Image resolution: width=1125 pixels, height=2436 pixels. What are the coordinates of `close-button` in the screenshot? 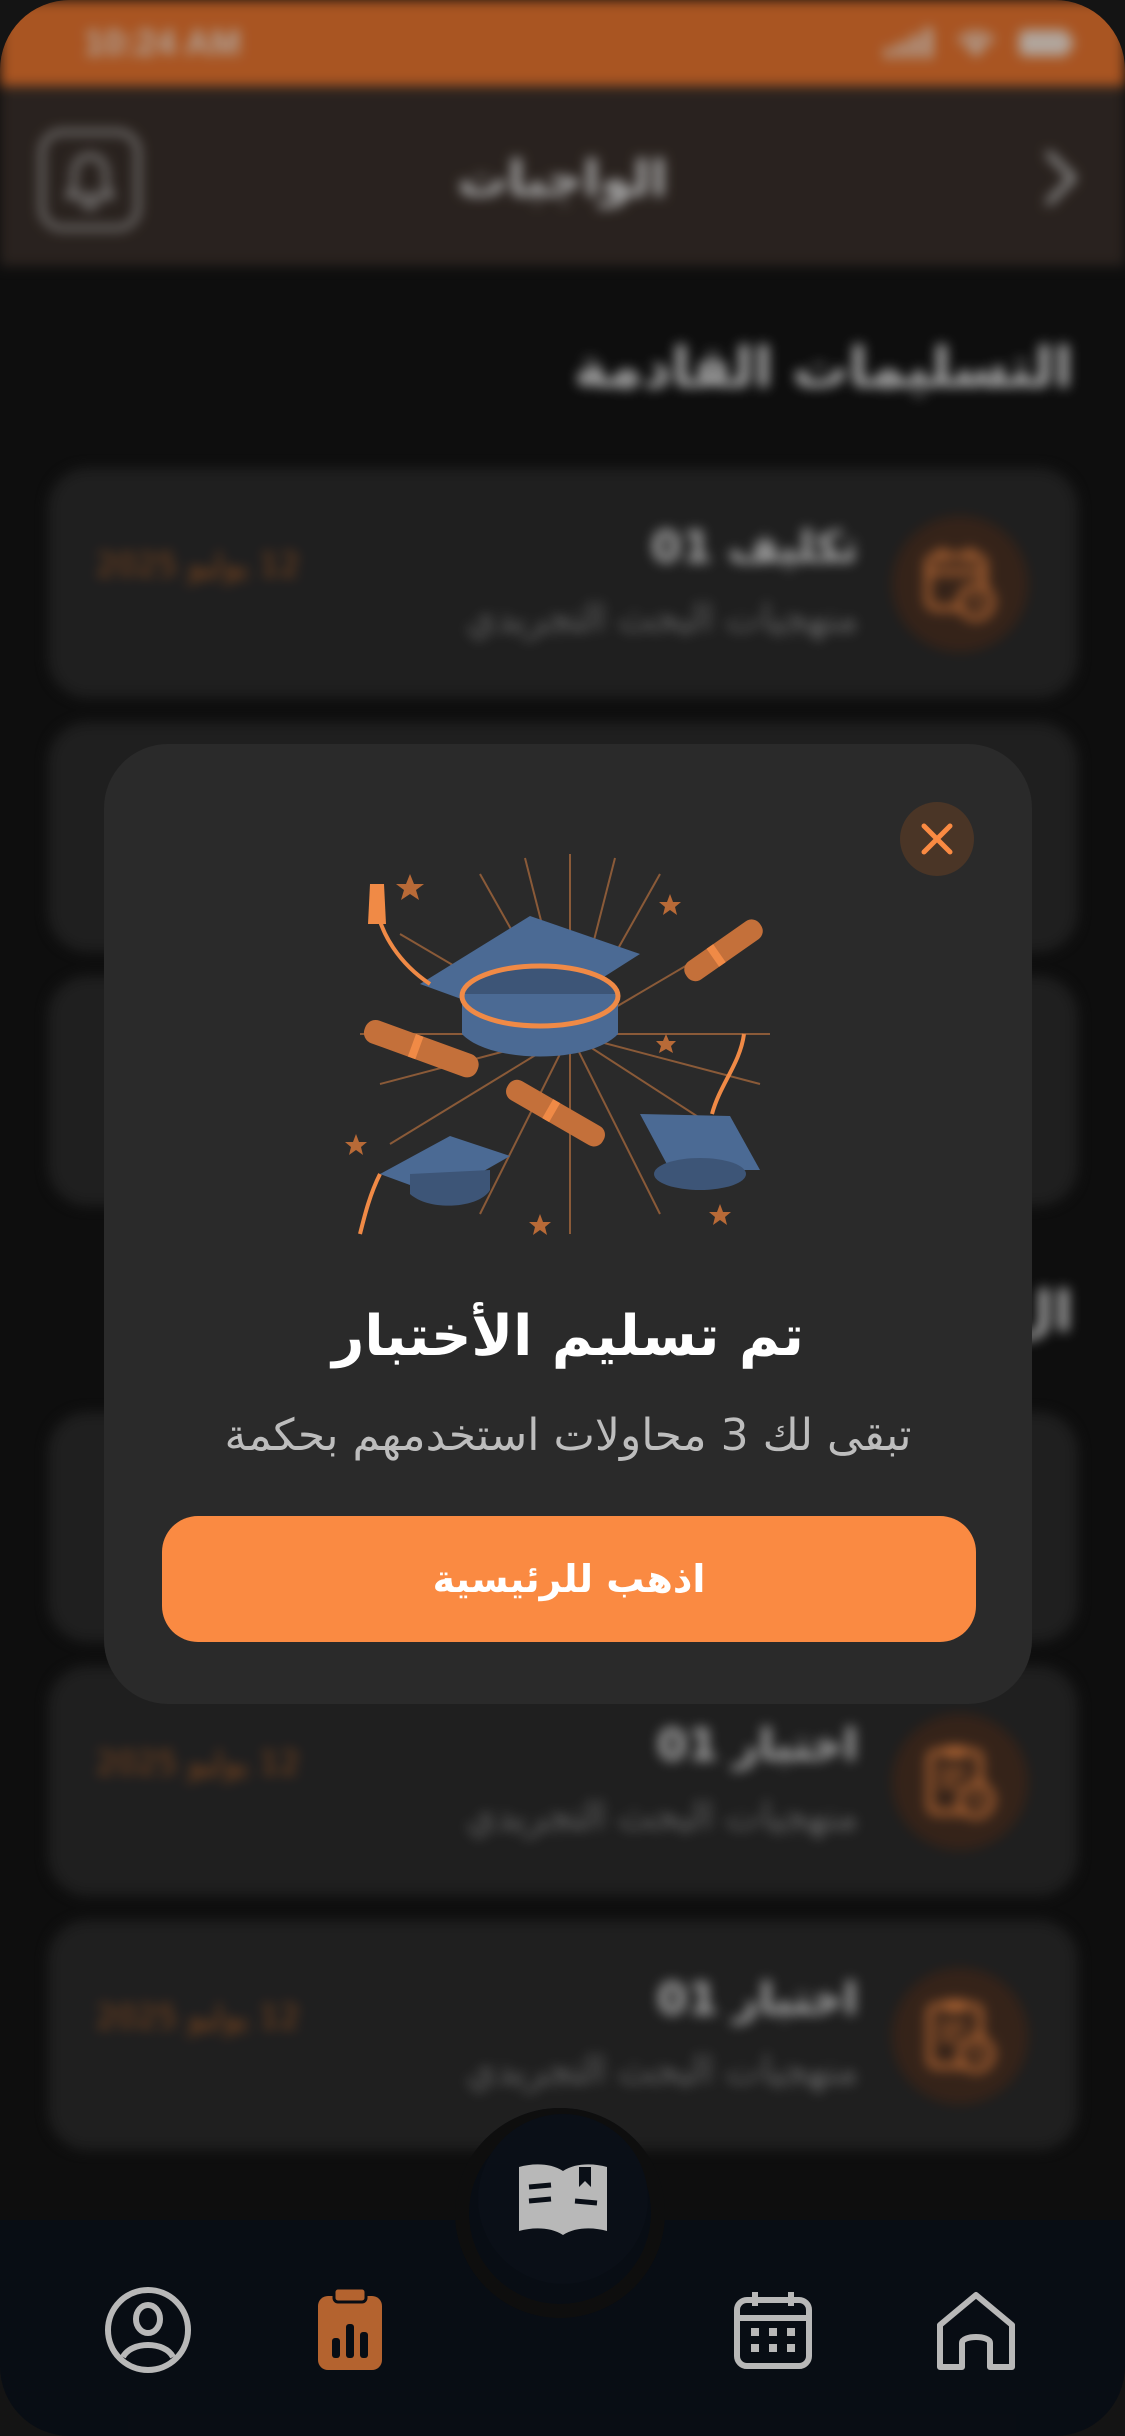 It's located at (937, 839).